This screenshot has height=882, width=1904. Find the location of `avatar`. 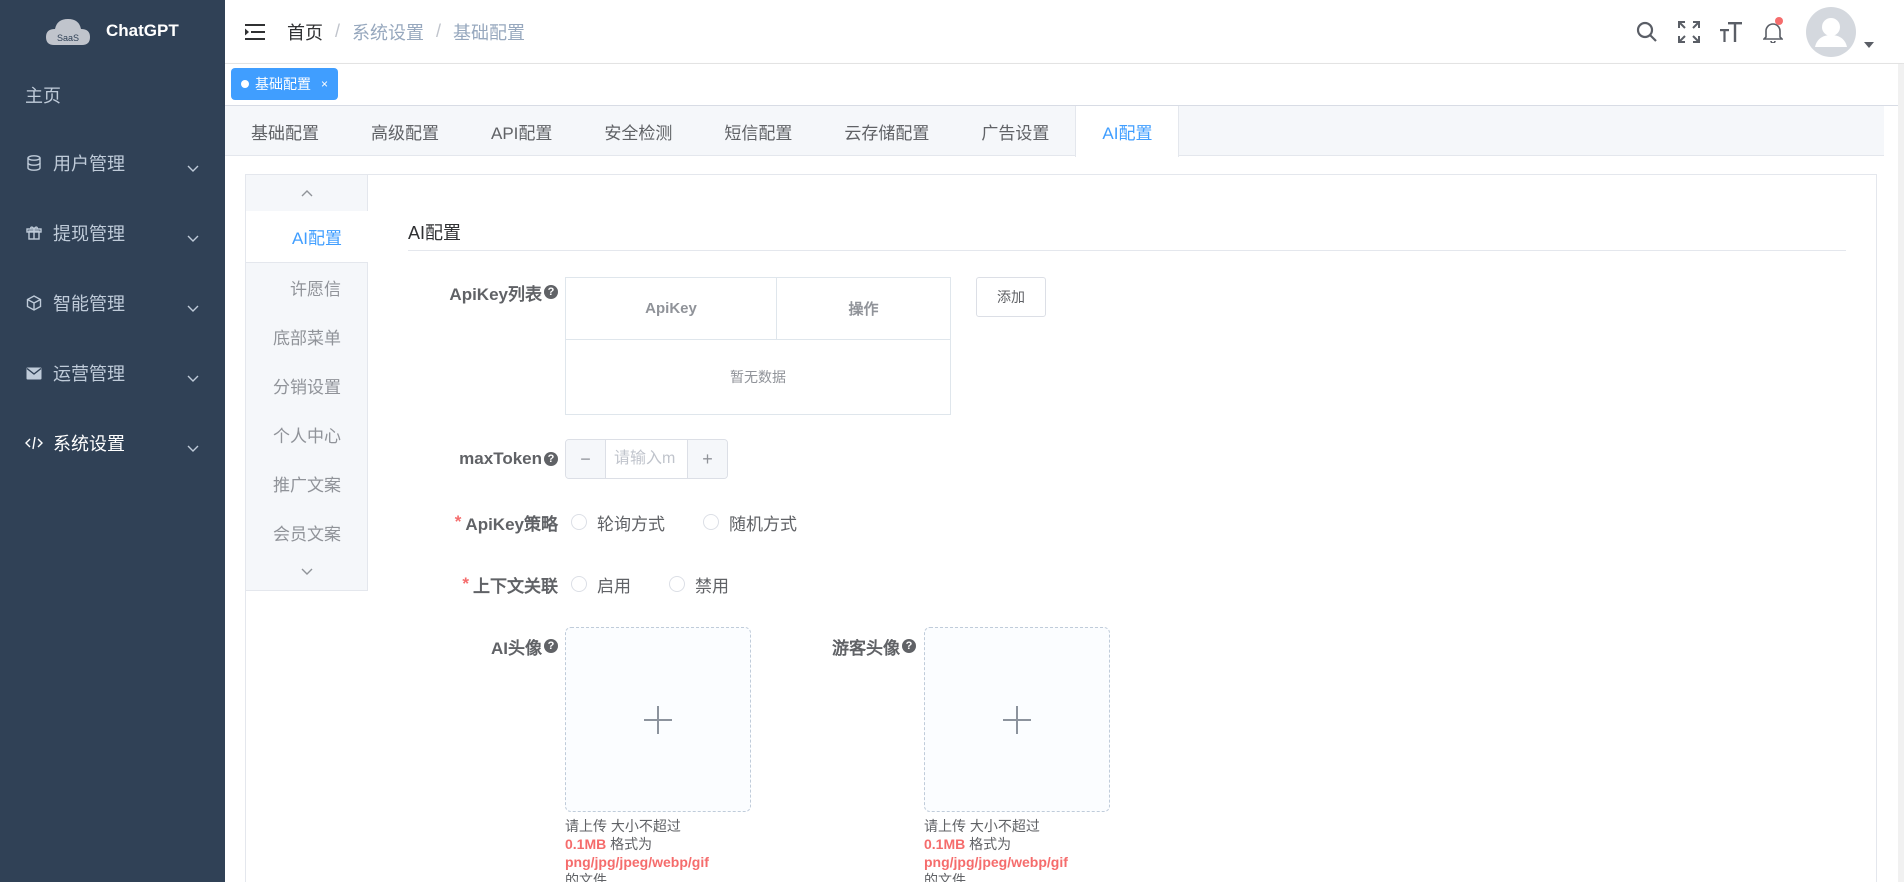

avatar is located at coordinates (1831, 32).